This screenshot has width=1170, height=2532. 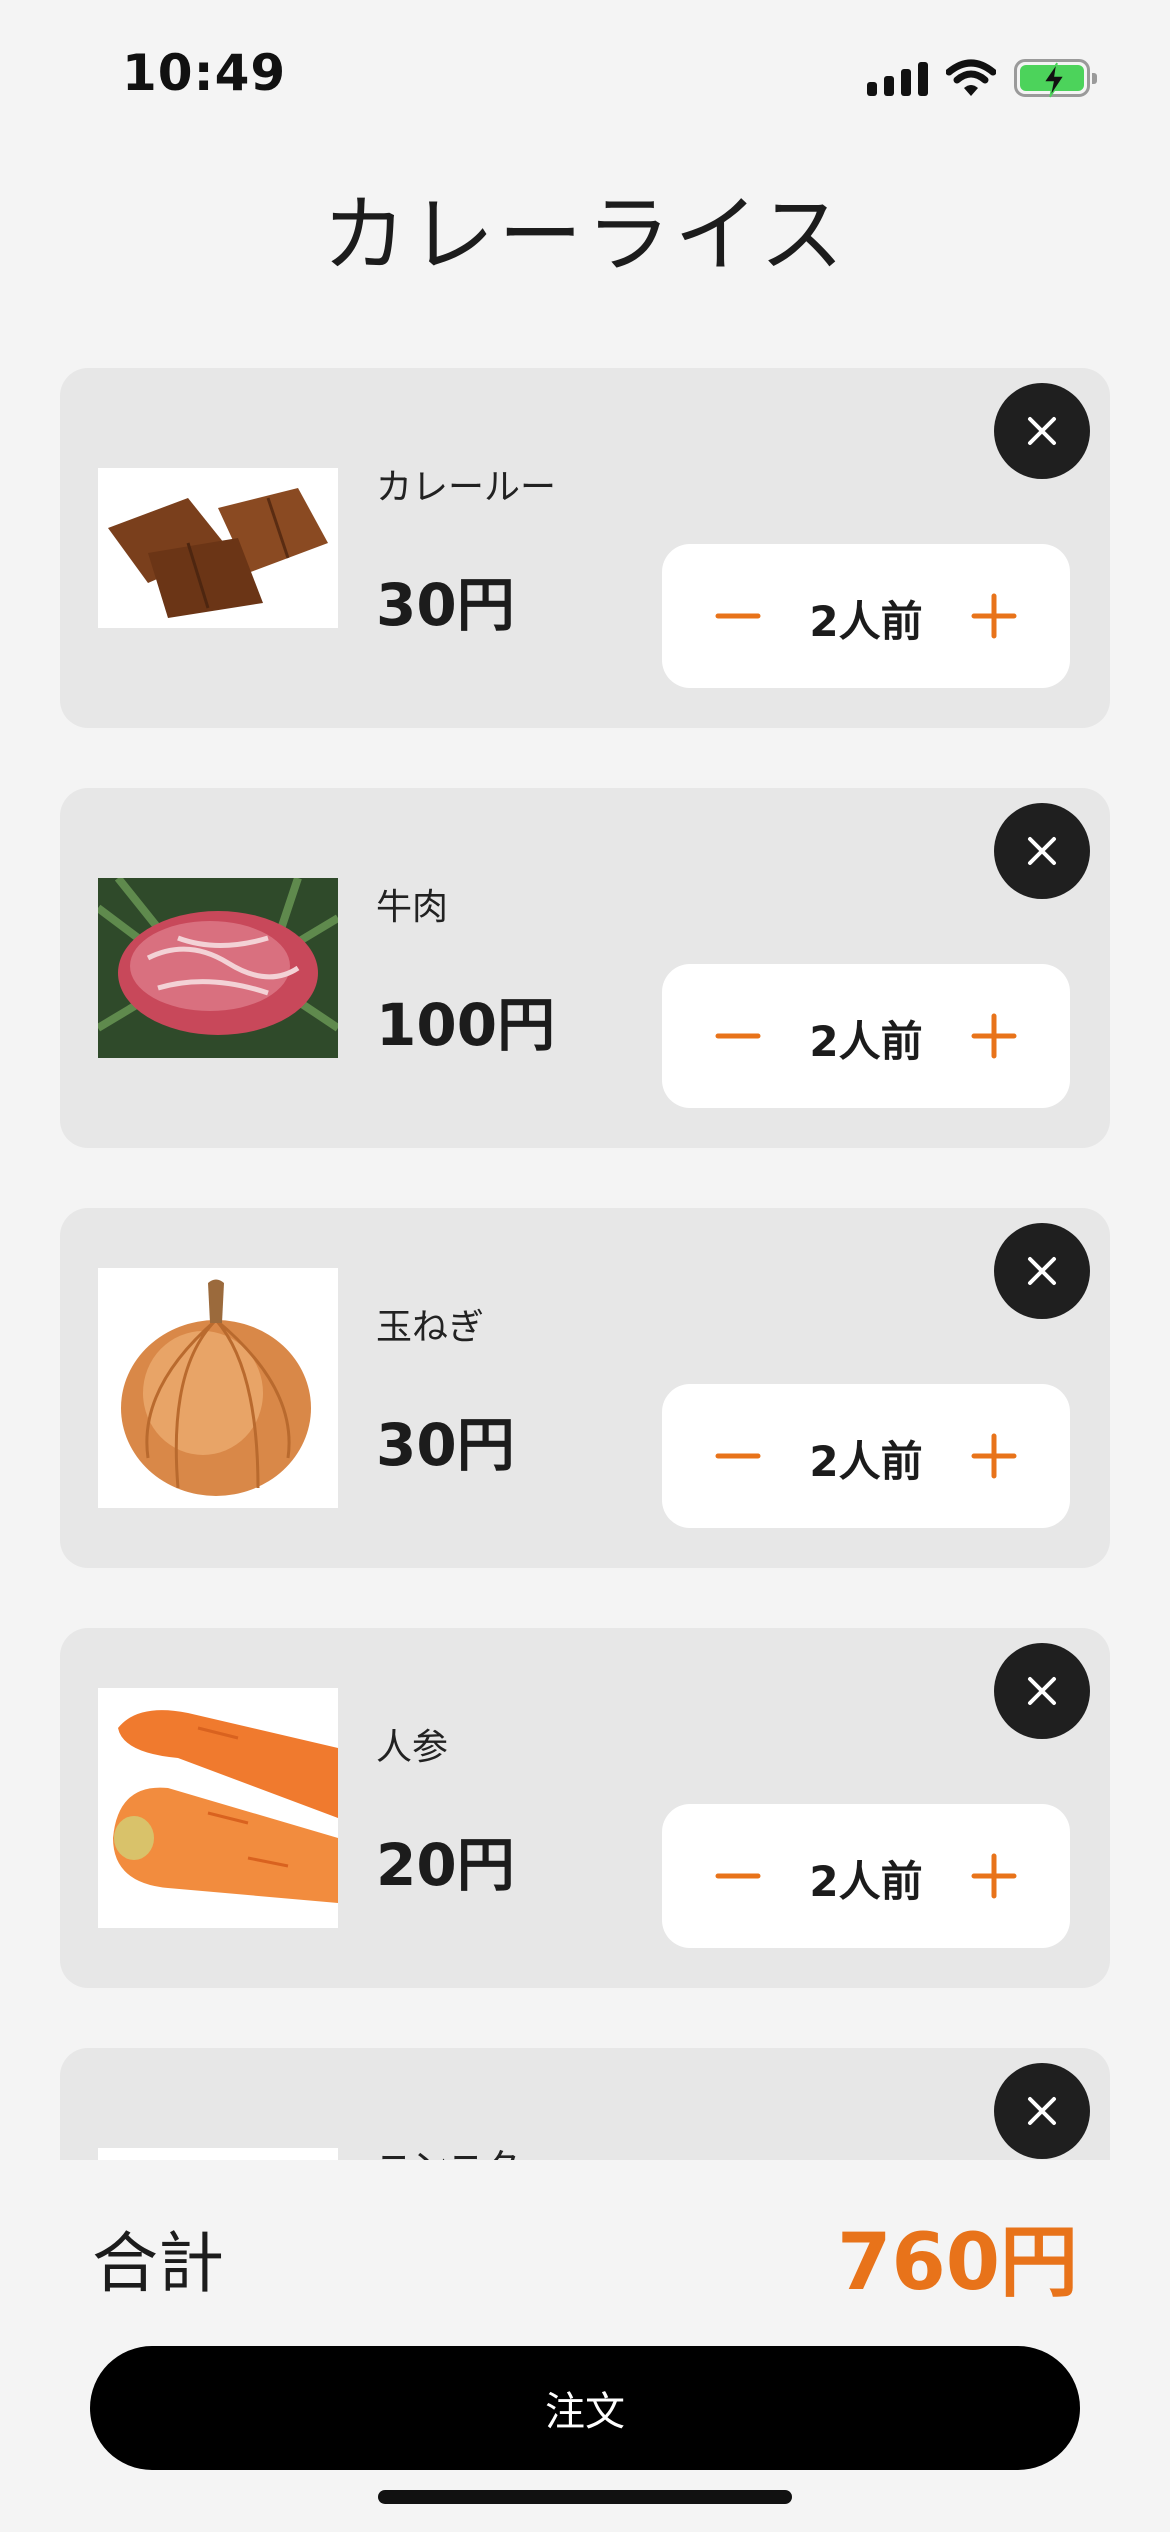 I want to click on item-name: 牛肉, so click(x=412, y=907).